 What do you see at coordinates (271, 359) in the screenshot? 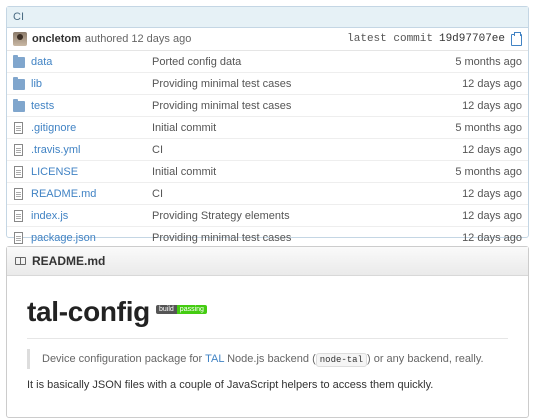
I see `quote-text-2: Node.js backend (` at bounding box center [271, 359].